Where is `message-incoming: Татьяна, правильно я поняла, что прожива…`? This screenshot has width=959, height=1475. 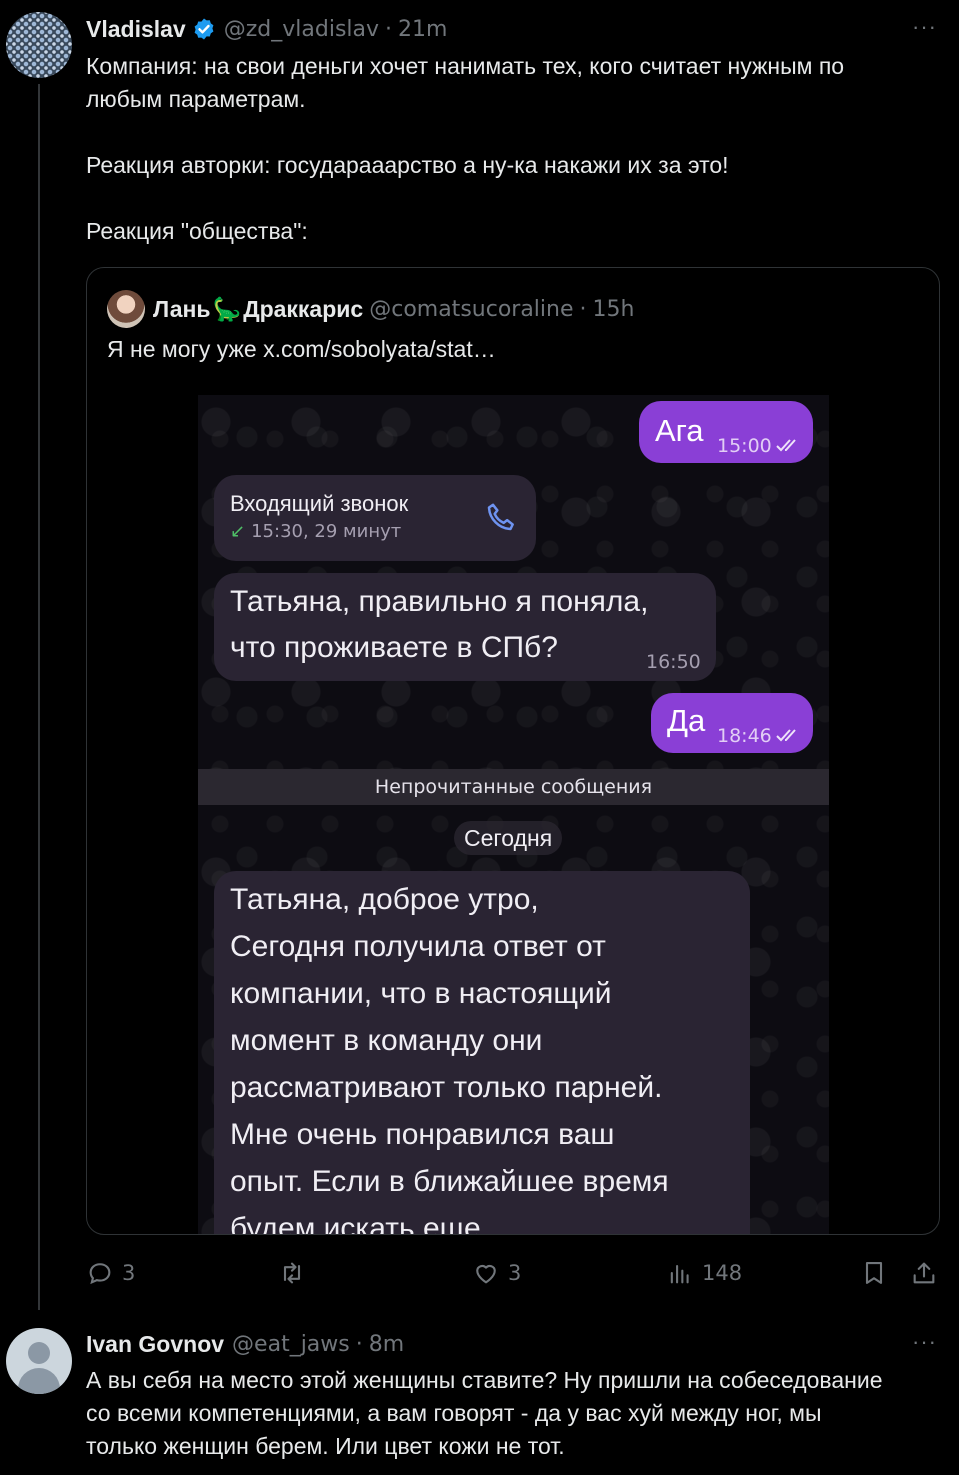 message-incoming: Татьяна, правильно я поняла, что прожива… is located at coordinates (465, 627).